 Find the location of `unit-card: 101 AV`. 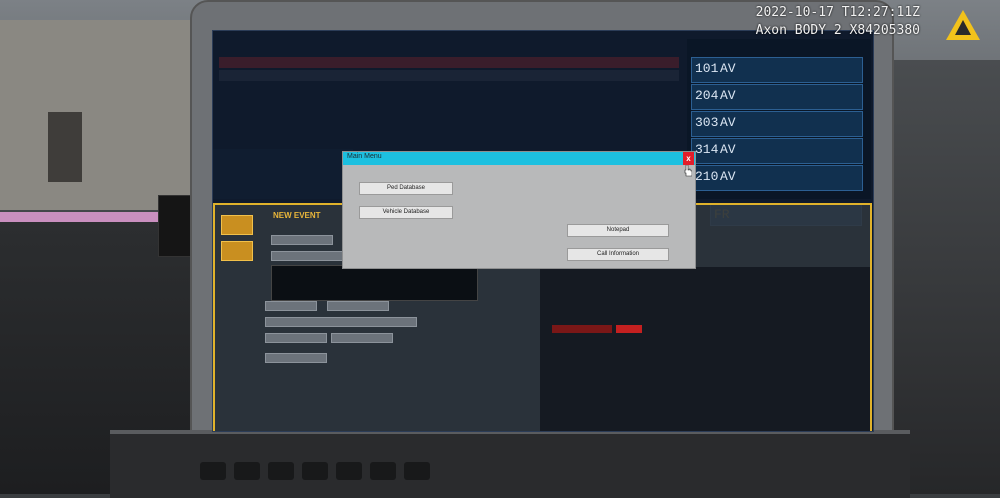

unit-card: 101 AV is located at coordinates (777, 70).